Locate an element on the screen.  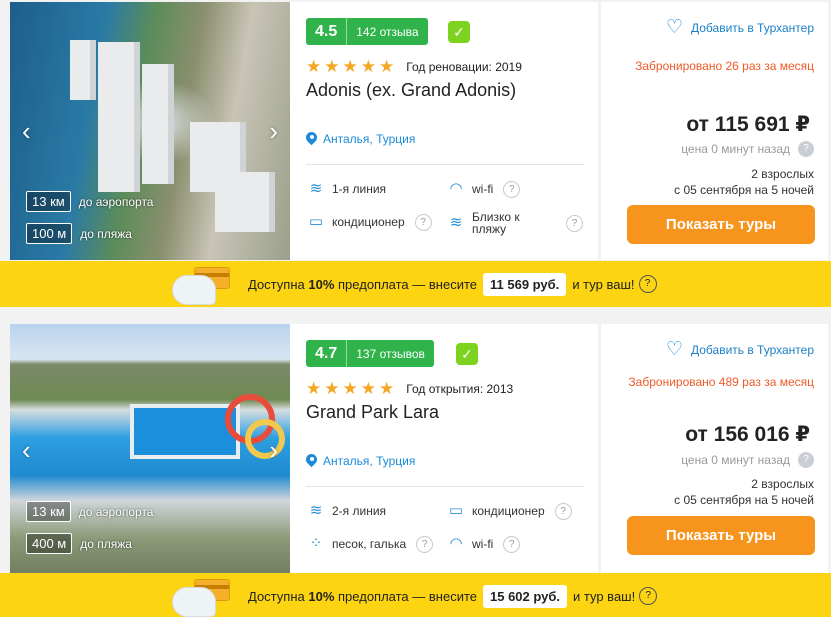
booked-count: Забронировано 489 раз за месяц is located at coordinates (721, 382).